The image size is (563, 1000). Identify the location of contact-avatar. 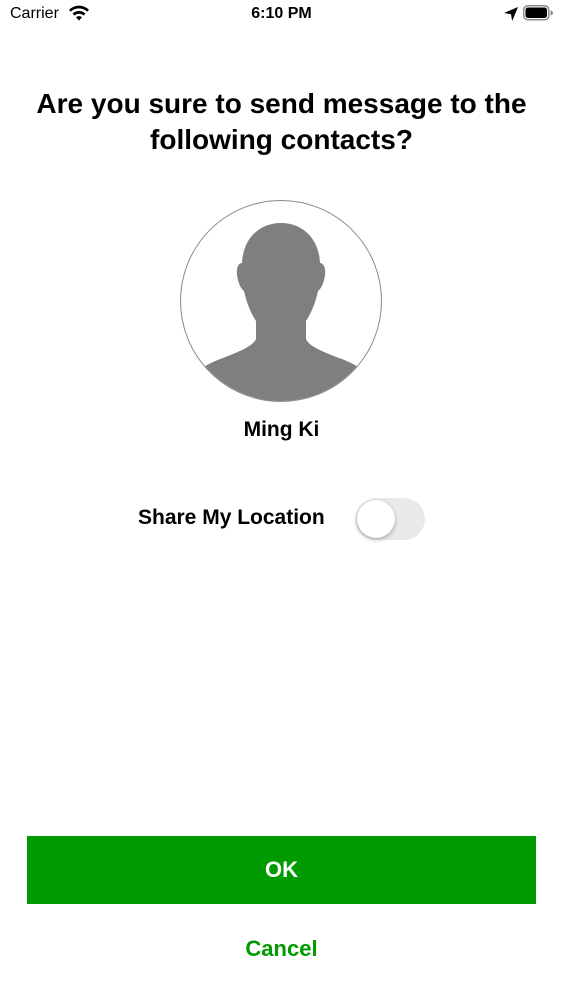
(281, 301).